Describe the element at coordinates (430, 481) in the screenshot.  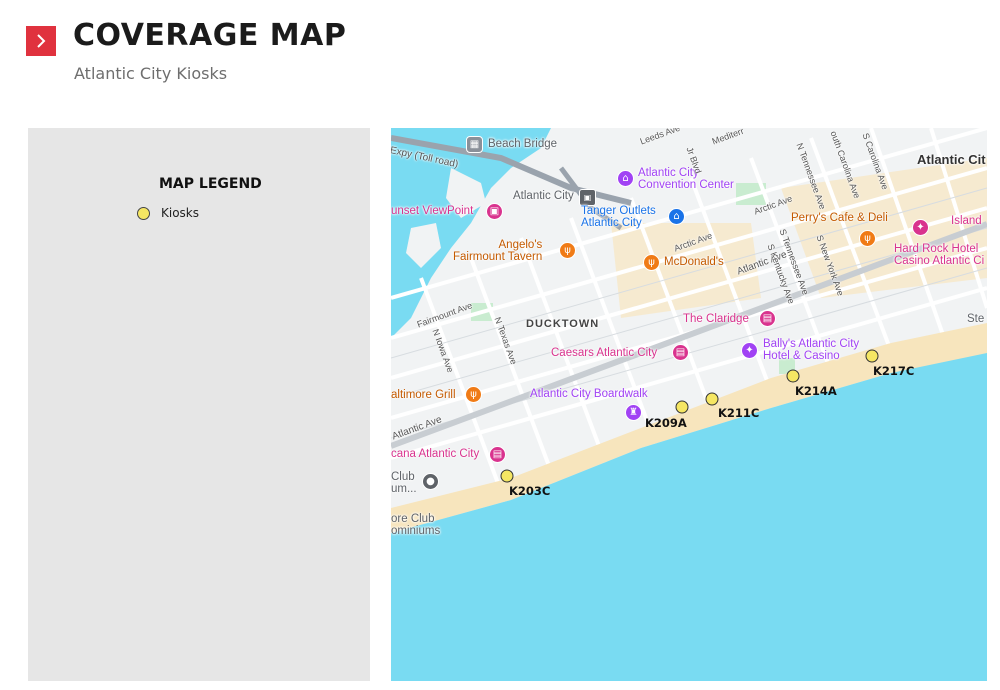
I see `club-icon: ●` at that location.